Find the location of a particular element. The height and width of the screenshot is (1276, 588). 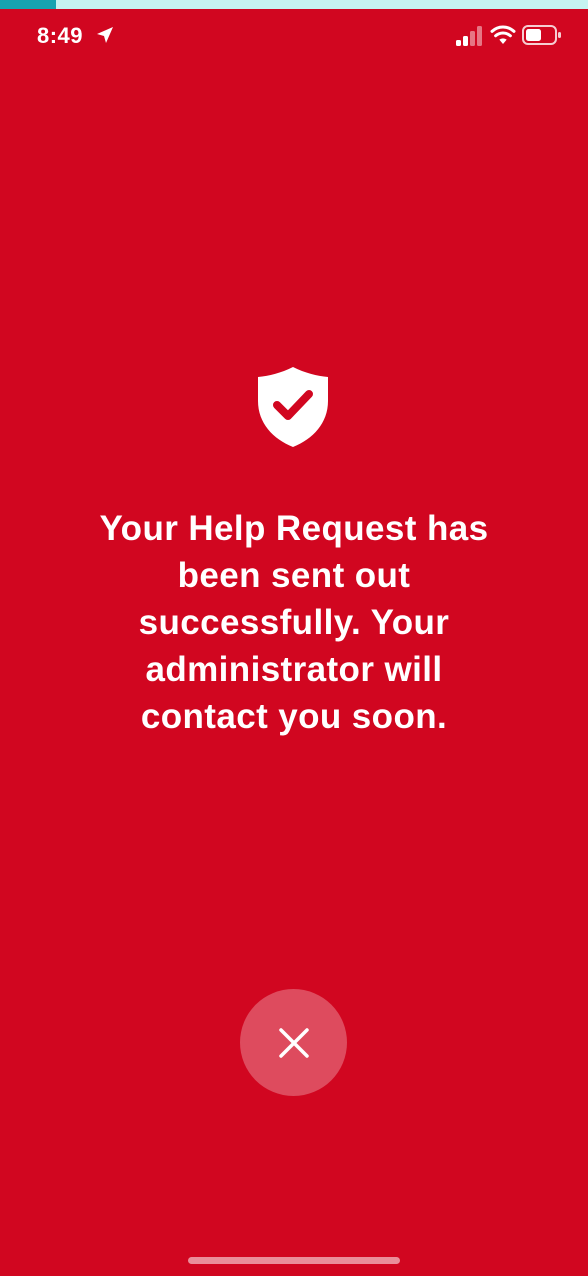

shield-check-icon is located at coordinates (293, 407).